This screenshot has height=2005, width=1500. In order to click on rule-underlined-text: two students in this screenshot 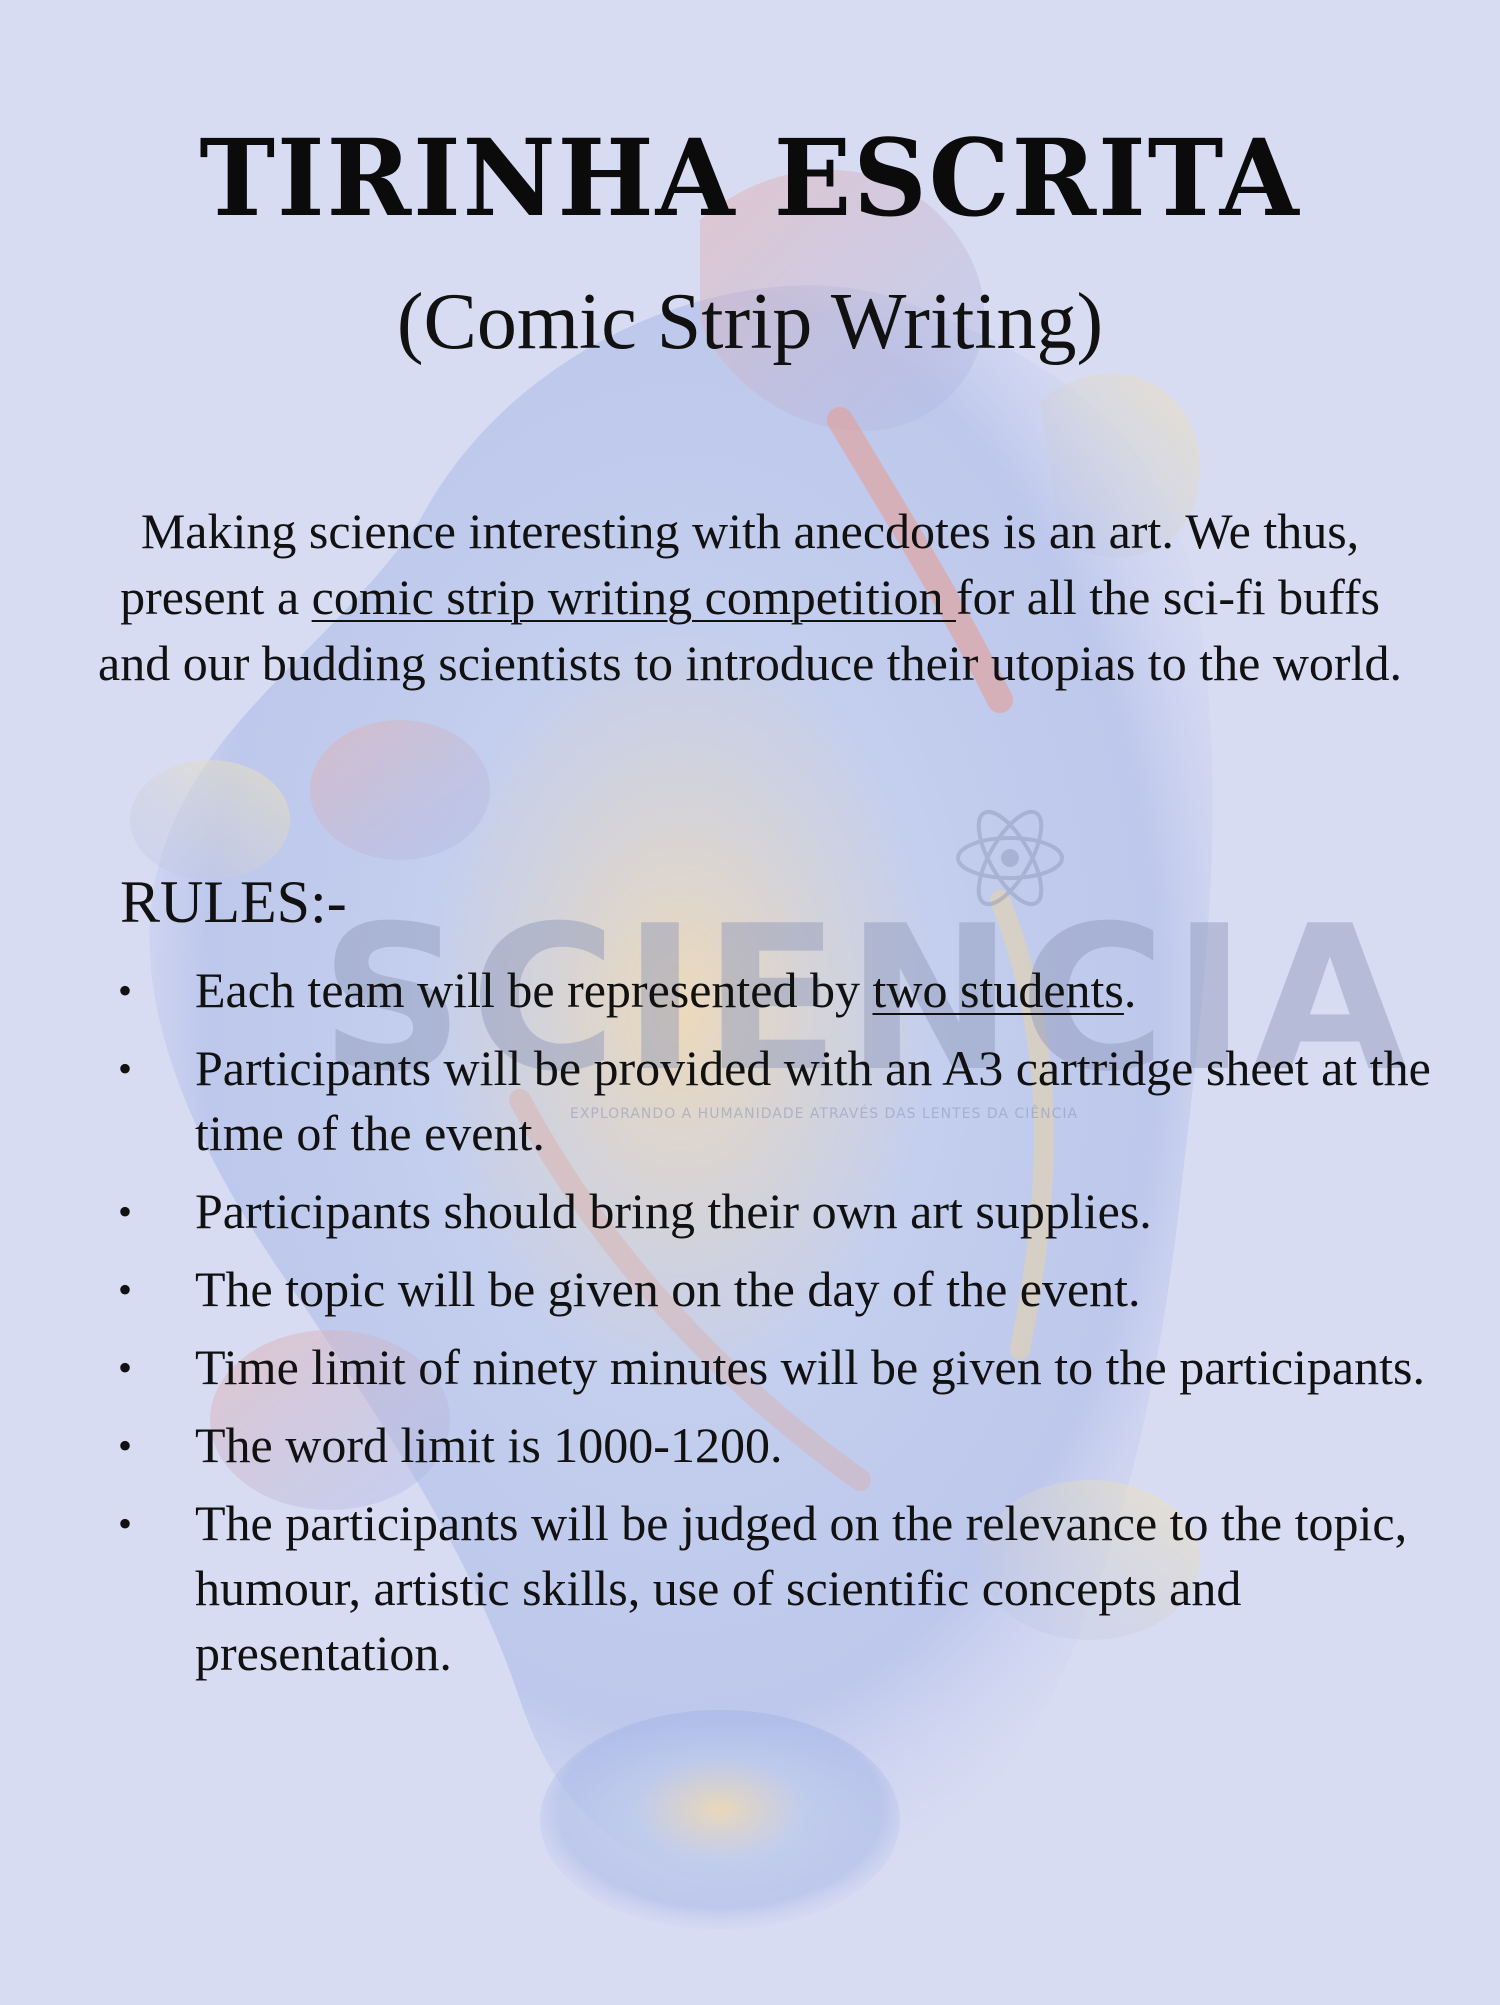, I will do `click(998, 990)`.